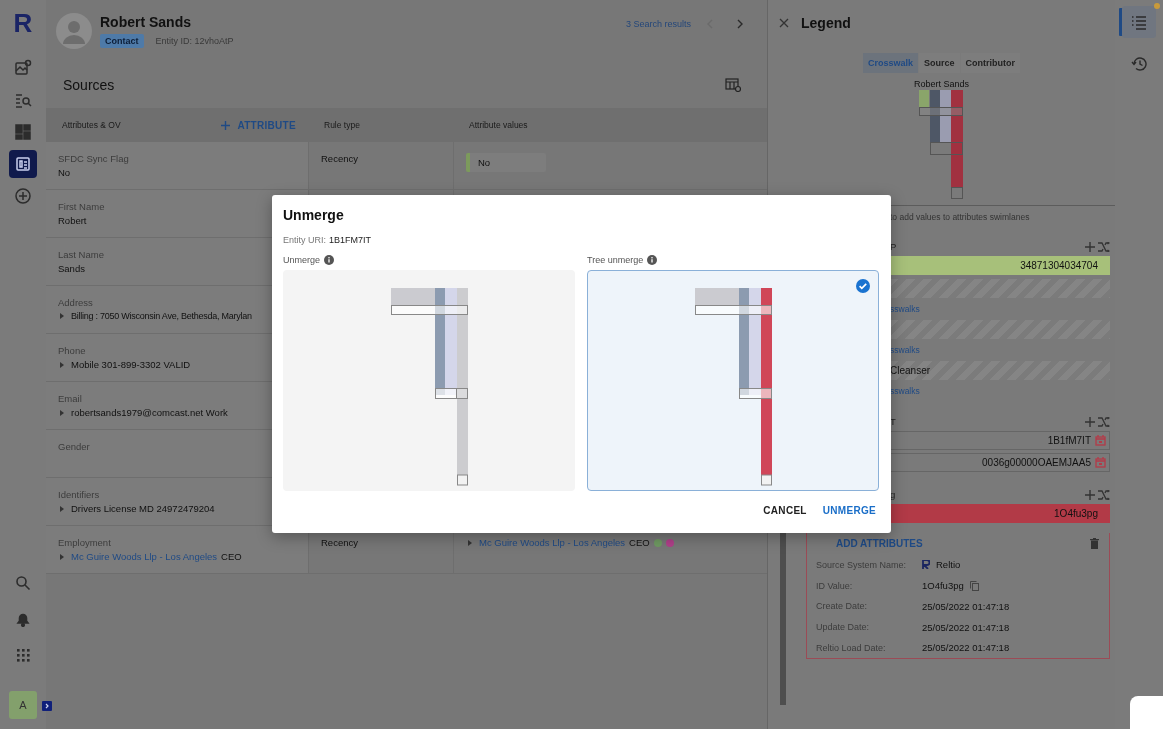 The image size is (1163, 729). I want to click on avatar-icon, so click(74, 31).